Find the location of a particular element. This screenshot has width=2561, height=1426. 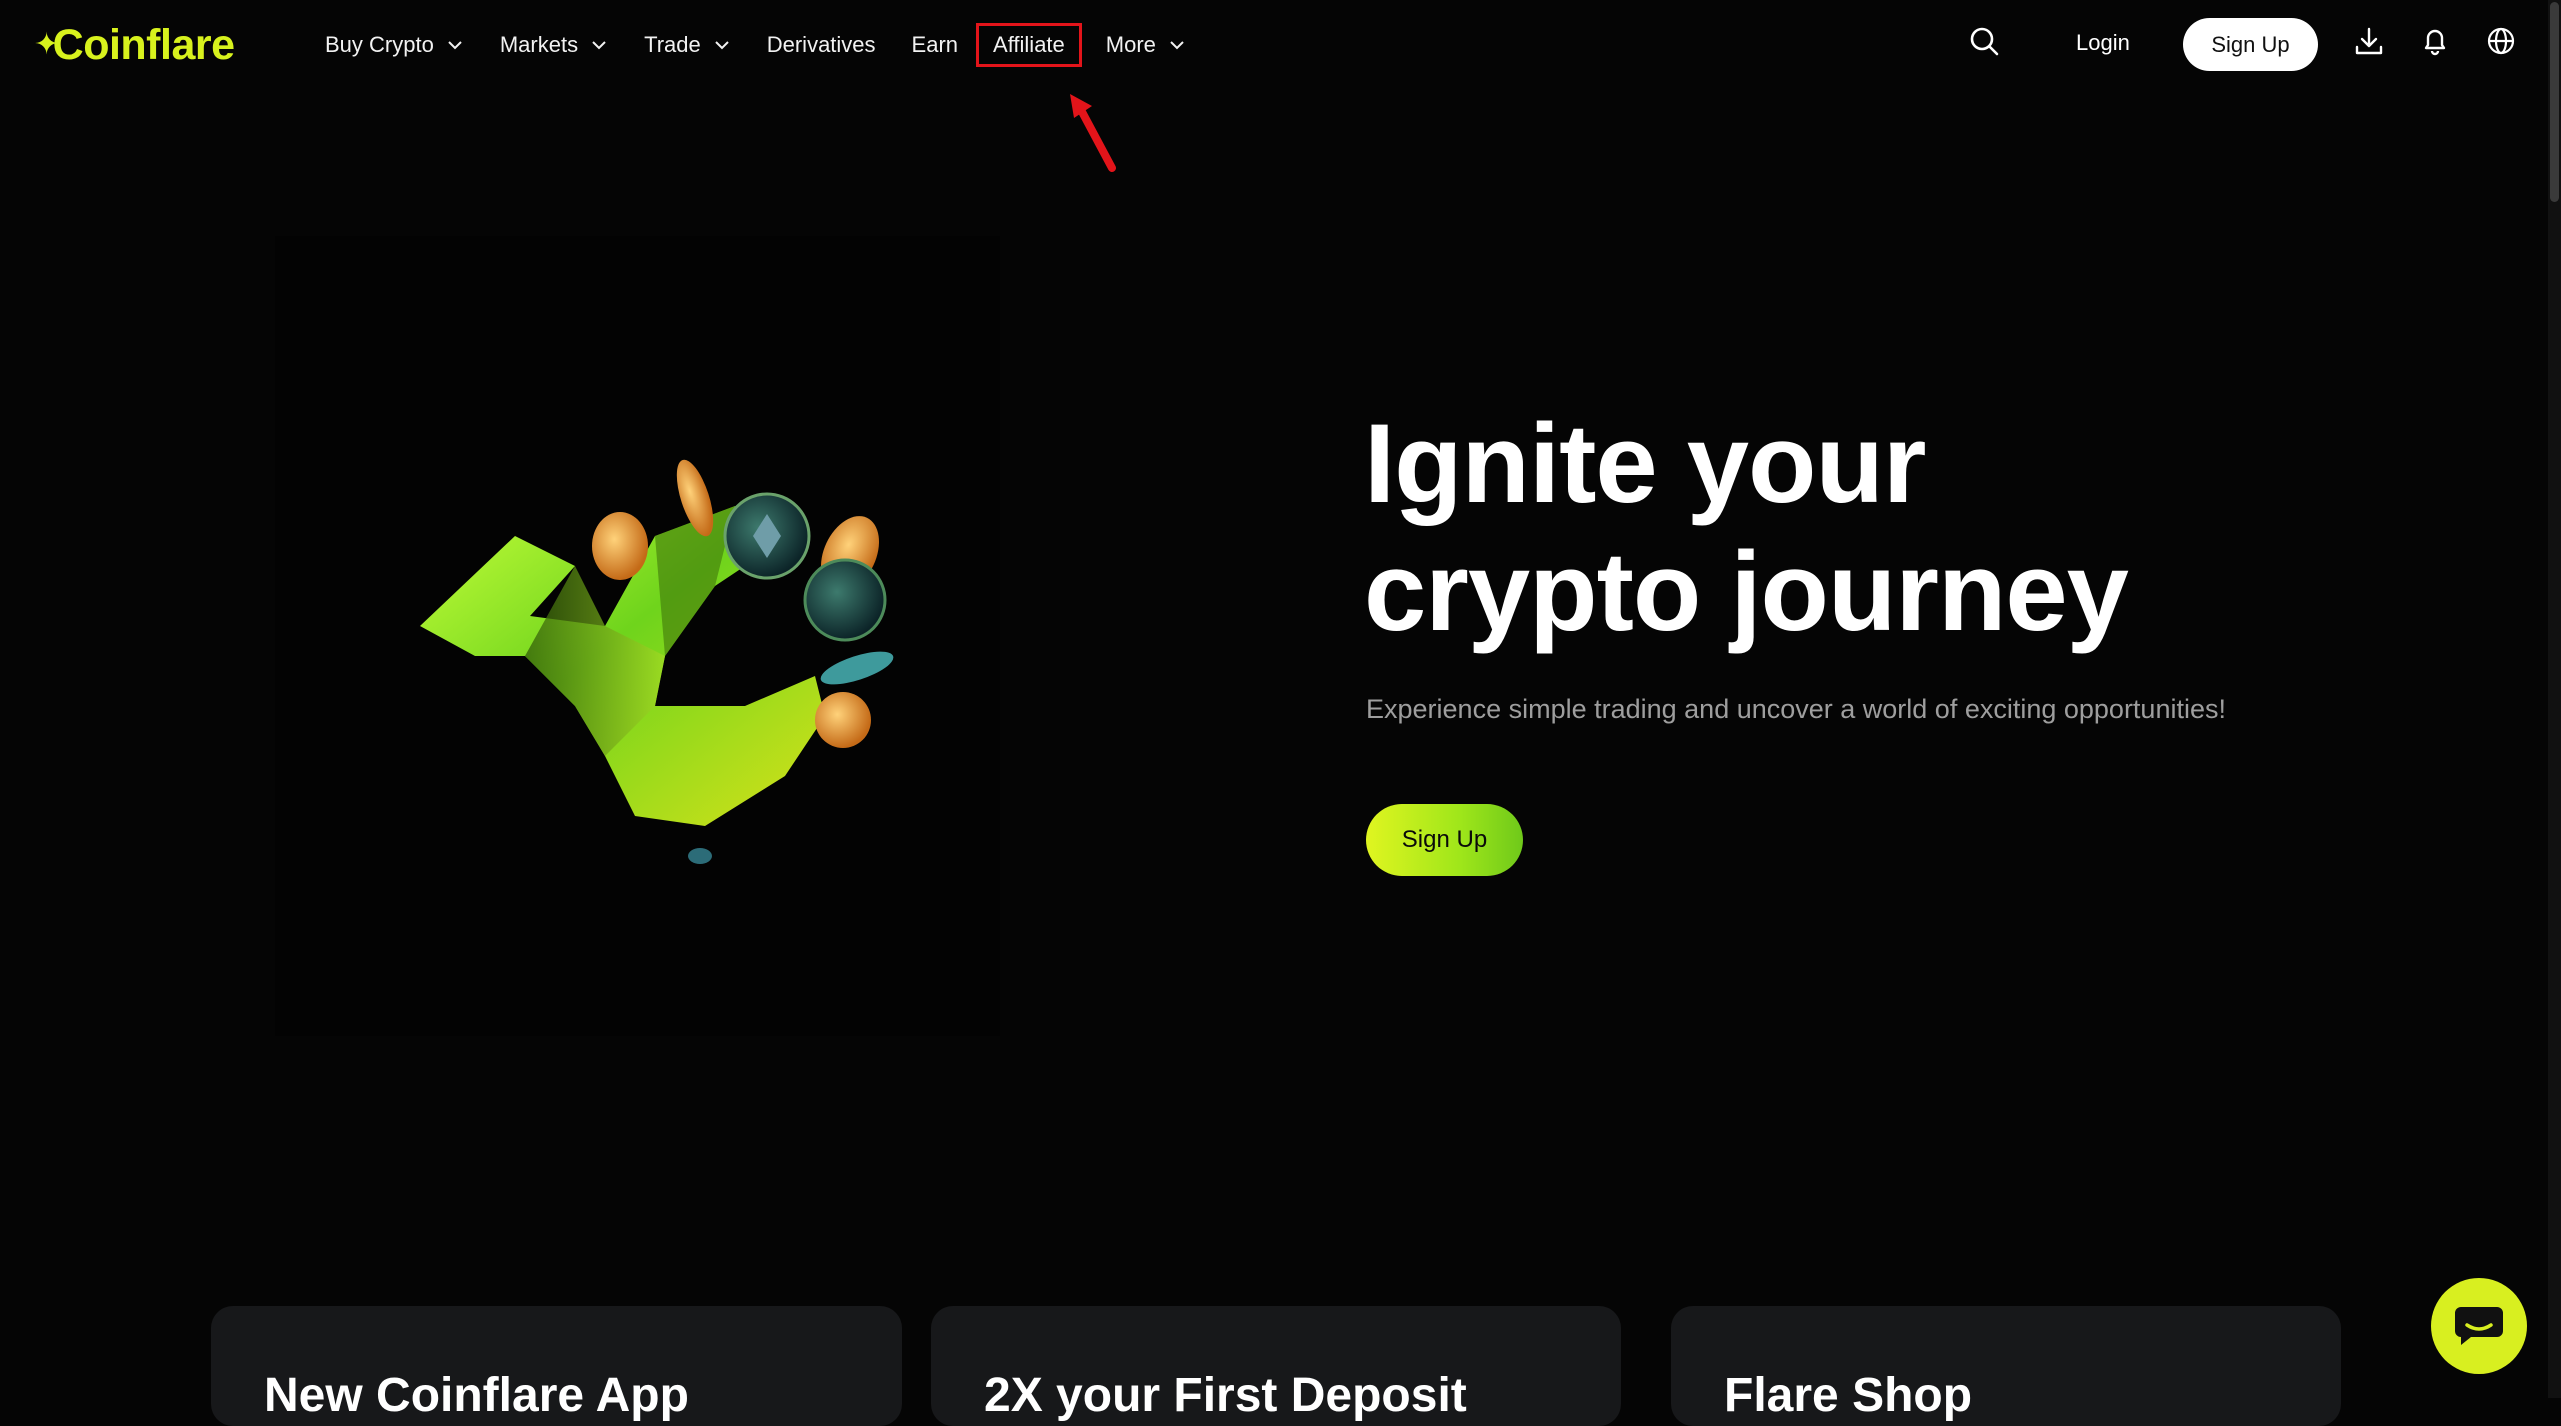

nav-derivatives-label: Derivatives is located at coordinates (821, 44).